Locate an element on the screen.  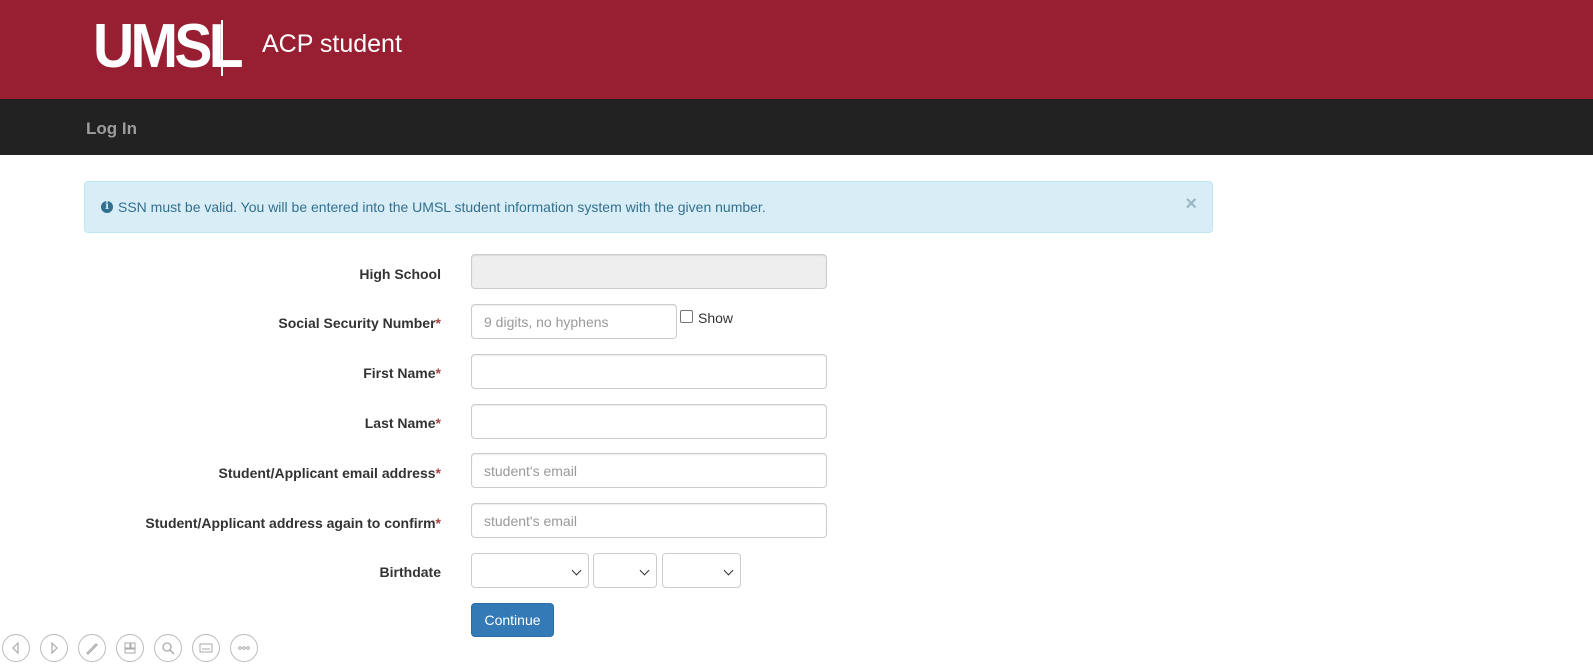
first-name-input is located at coordinates (649, 371).